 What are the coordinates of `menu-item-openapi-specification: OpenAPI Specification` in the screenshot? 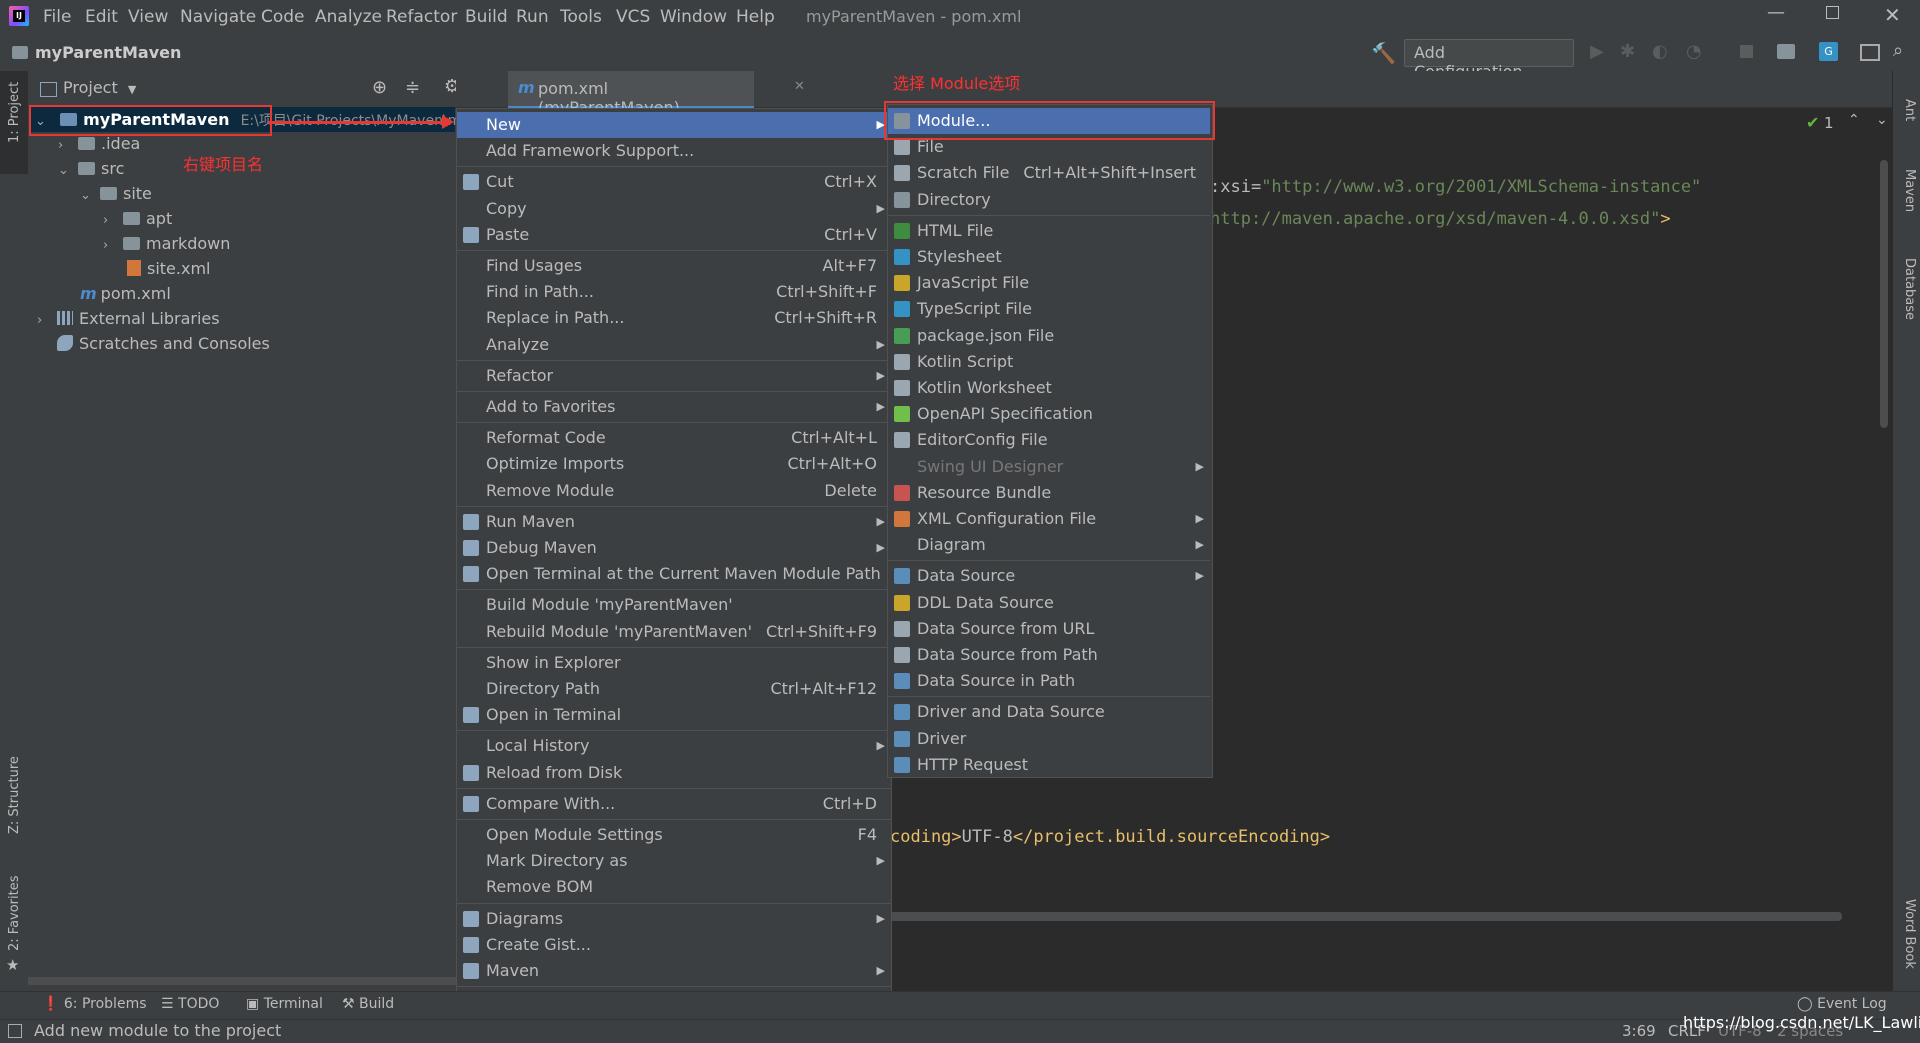 It's located at (1049, 414).